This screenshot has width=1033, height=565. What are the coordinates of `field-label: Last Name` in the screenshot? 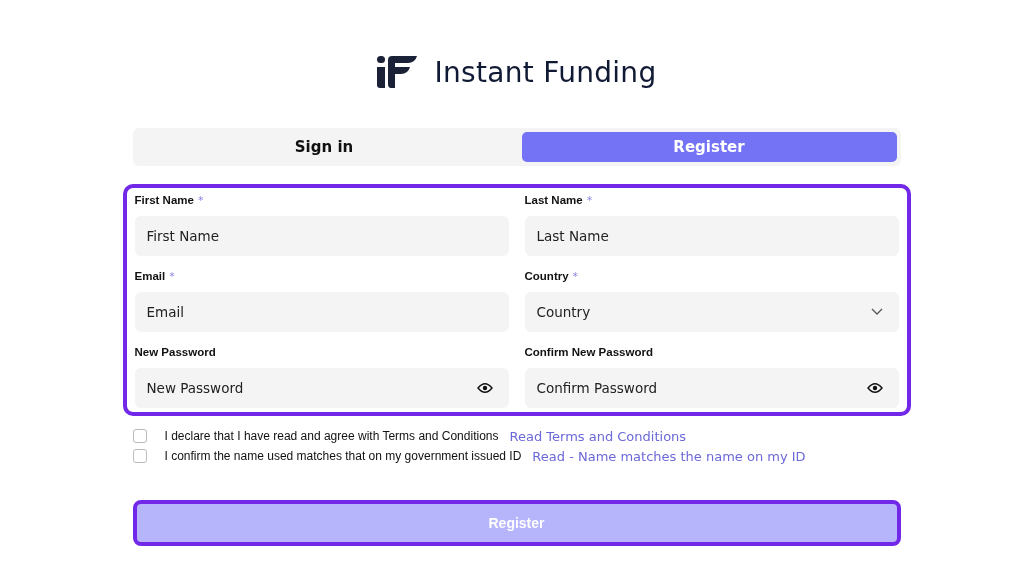 It's located at (553, 200).